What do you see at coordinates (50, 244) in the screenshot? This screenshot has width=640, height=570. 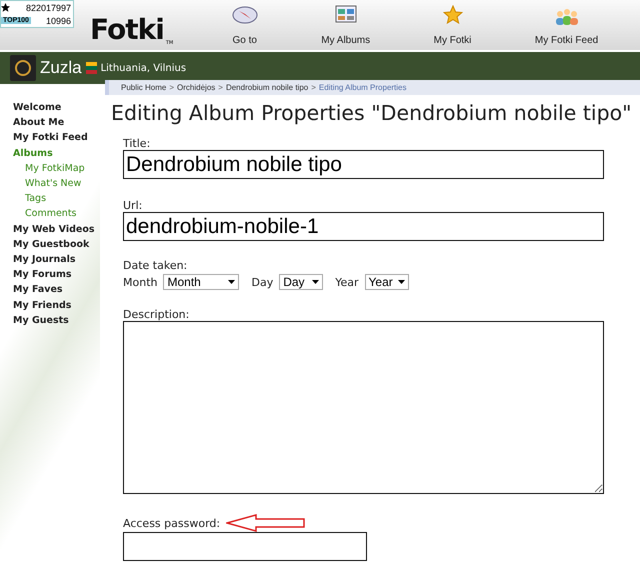 I see `sidebar-link: My Guestbook` at bounding box center [50, 244].